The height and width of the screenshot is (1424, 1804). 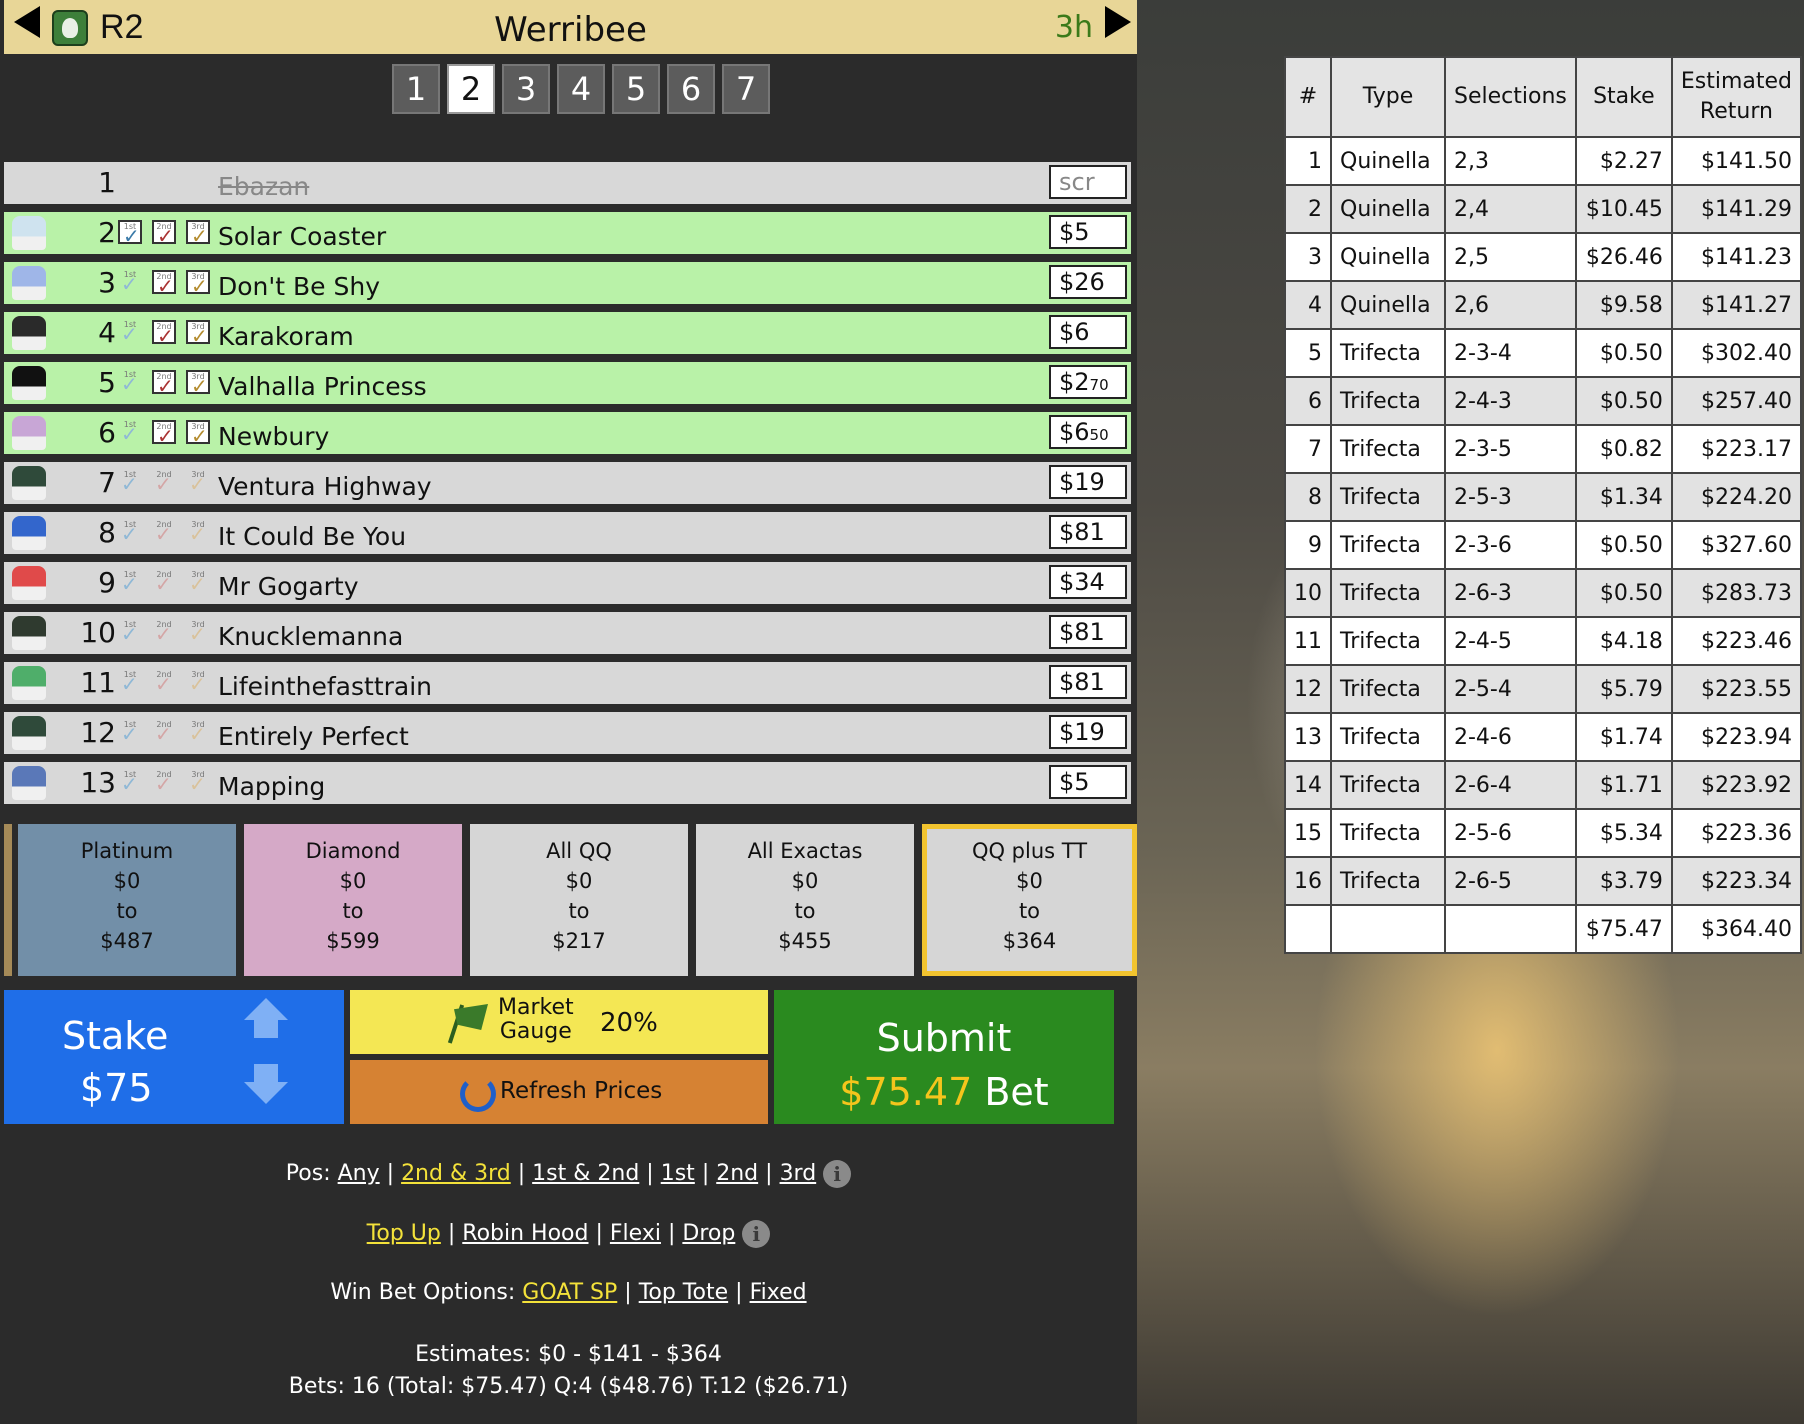 What do you see at coordinates (526, 89) in the screenshot?
I see `race-tab: 3` at bounding box center [526, 89].